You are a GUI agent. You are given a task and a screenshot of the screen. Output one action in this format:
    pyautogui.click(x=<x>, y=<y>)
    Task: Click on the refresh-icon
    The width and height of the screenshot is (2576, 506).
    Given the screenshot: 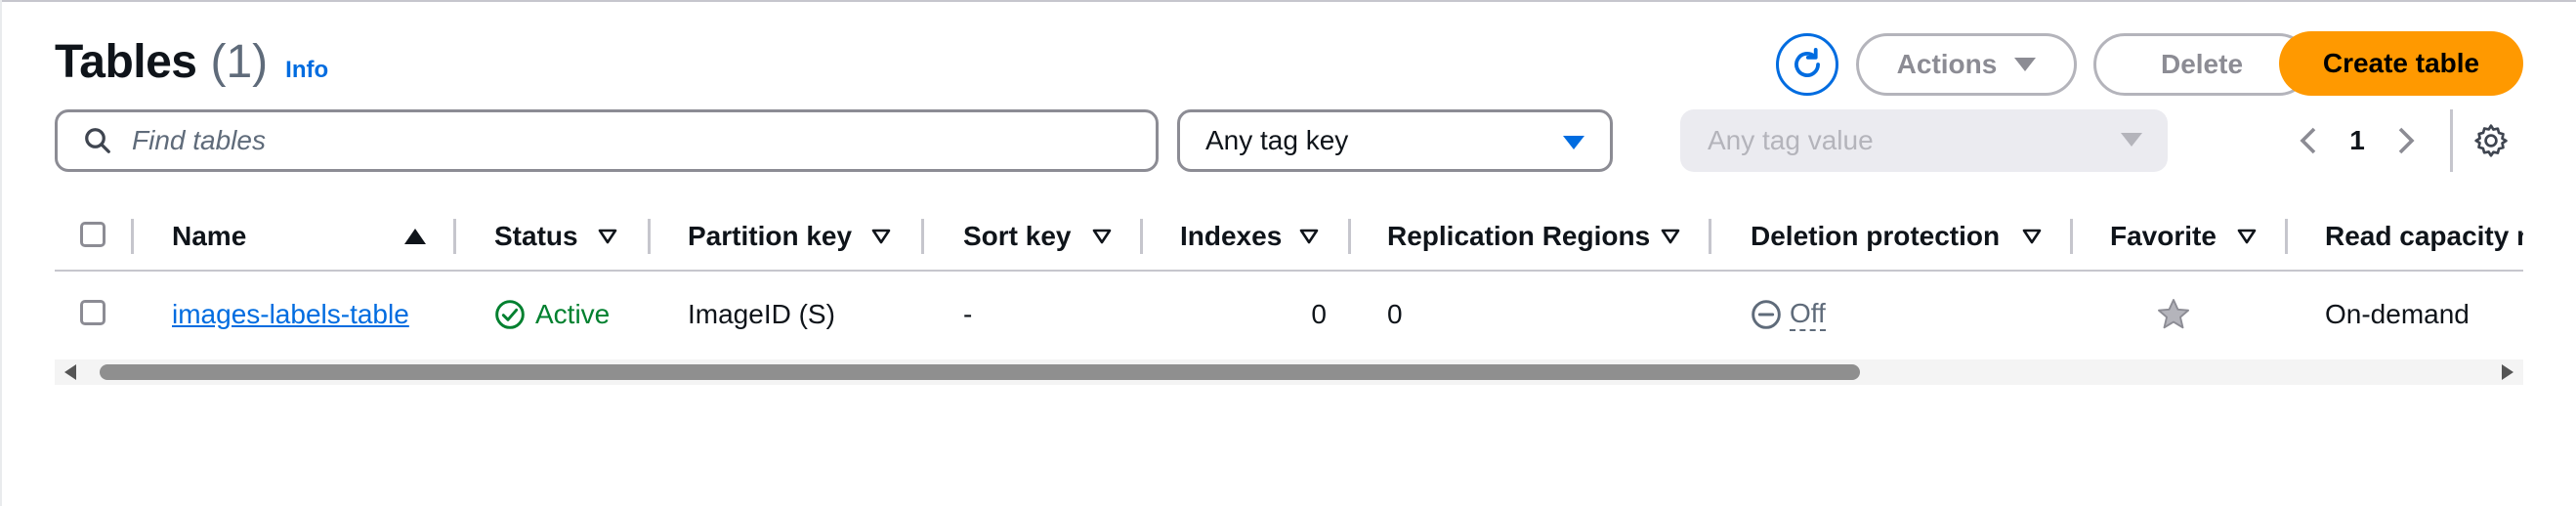 What is the action you would take?
    pyautogui.click(x=1807, y=63)
    